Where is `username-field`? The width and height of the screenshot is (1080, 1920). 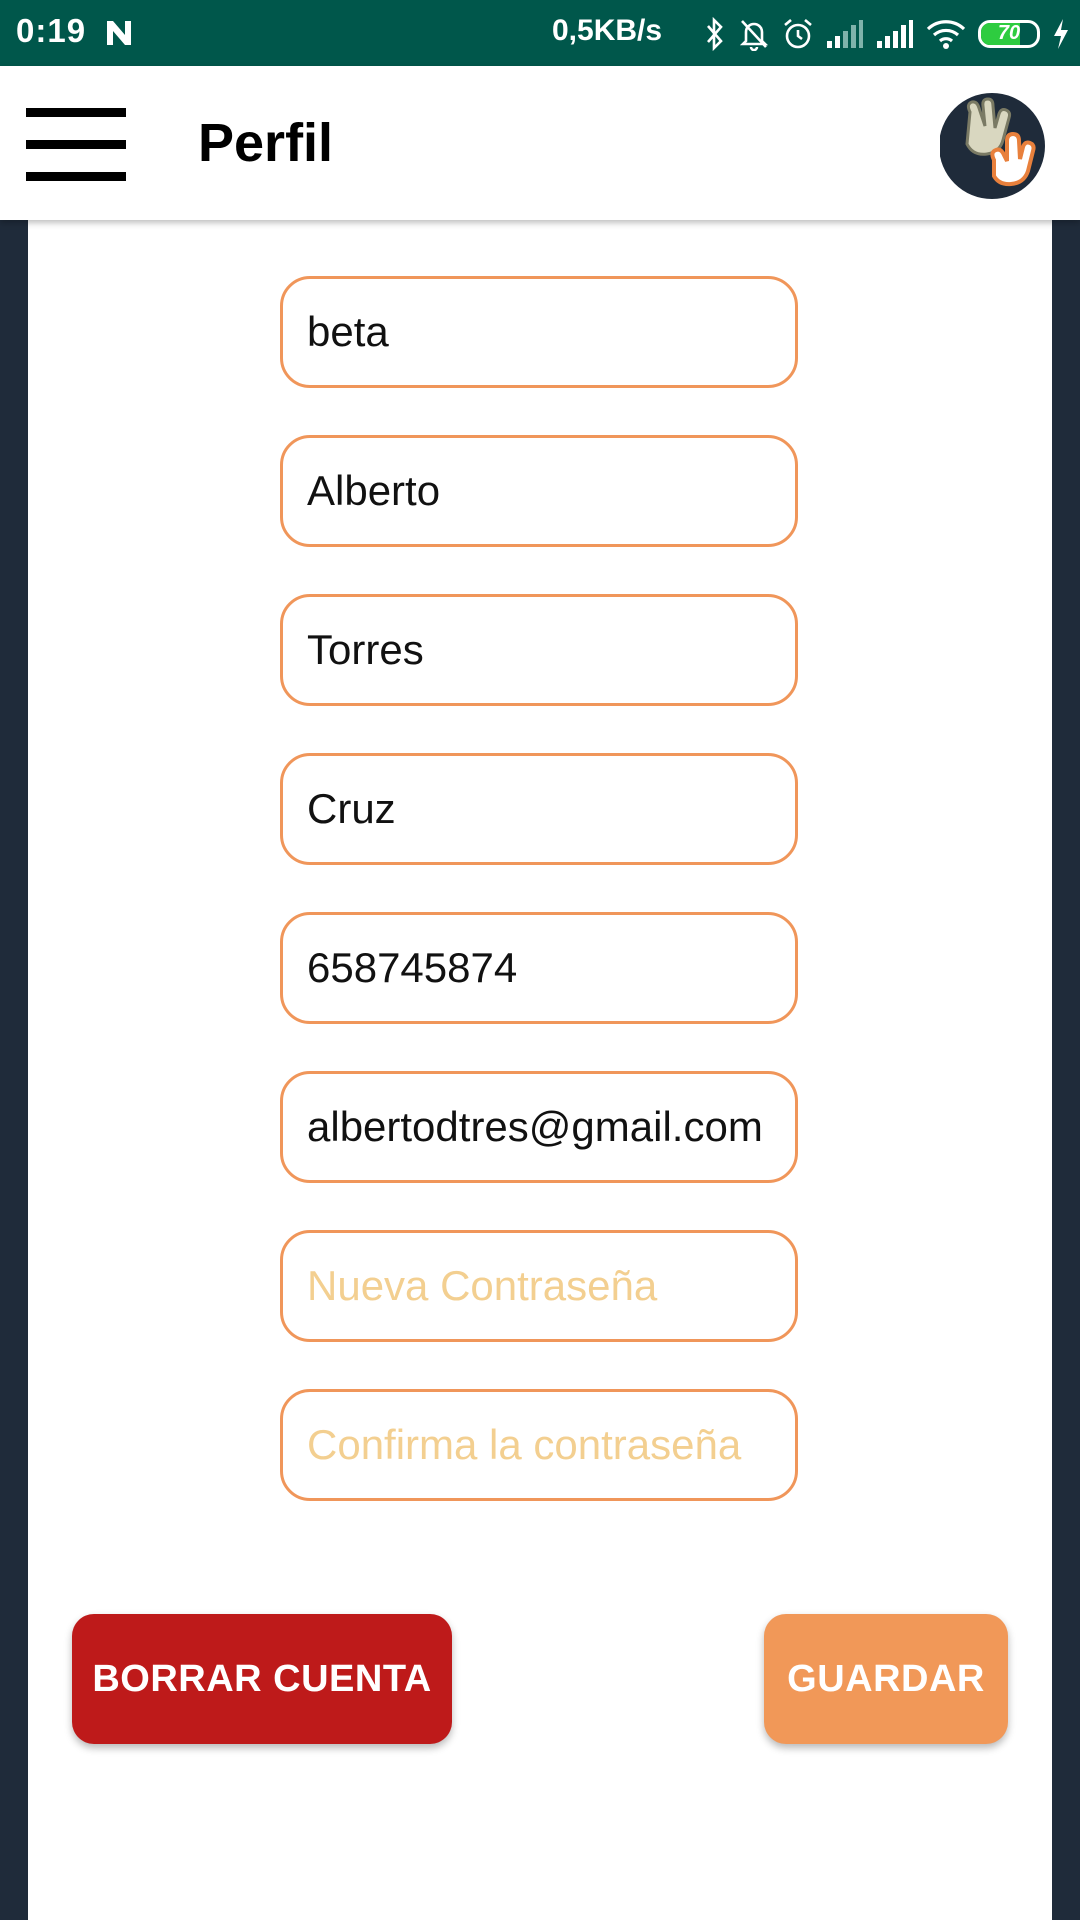 username-field is located at coordinates (539, 332).